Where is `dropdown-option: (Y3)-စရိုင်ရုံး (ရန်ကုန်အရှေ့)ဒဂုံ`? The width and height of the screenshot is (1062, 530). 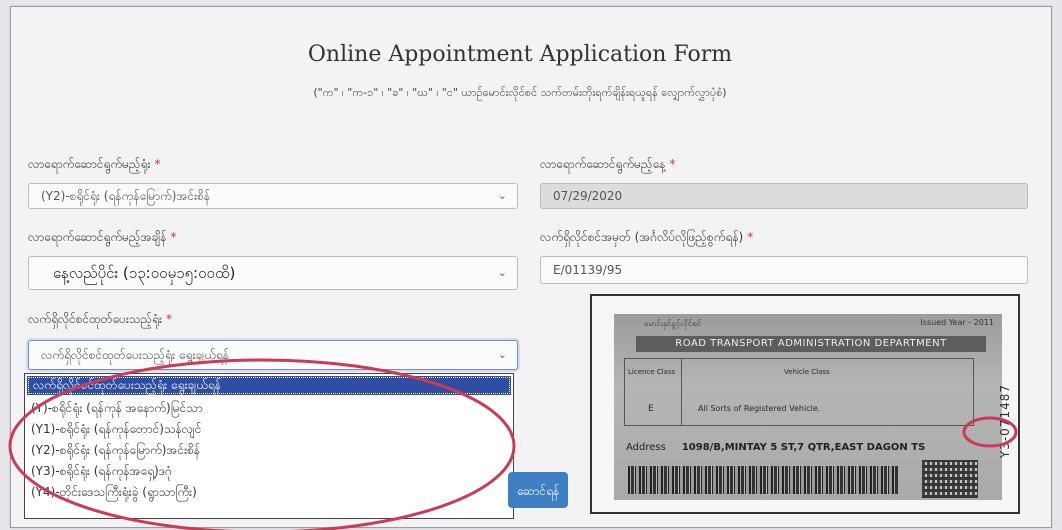
dropdown-option: (Y3)-စရိုင်ရုံး (ရန်ကုန်အရှေ့)ဒဂုံ is located at coordinates (269, 471).